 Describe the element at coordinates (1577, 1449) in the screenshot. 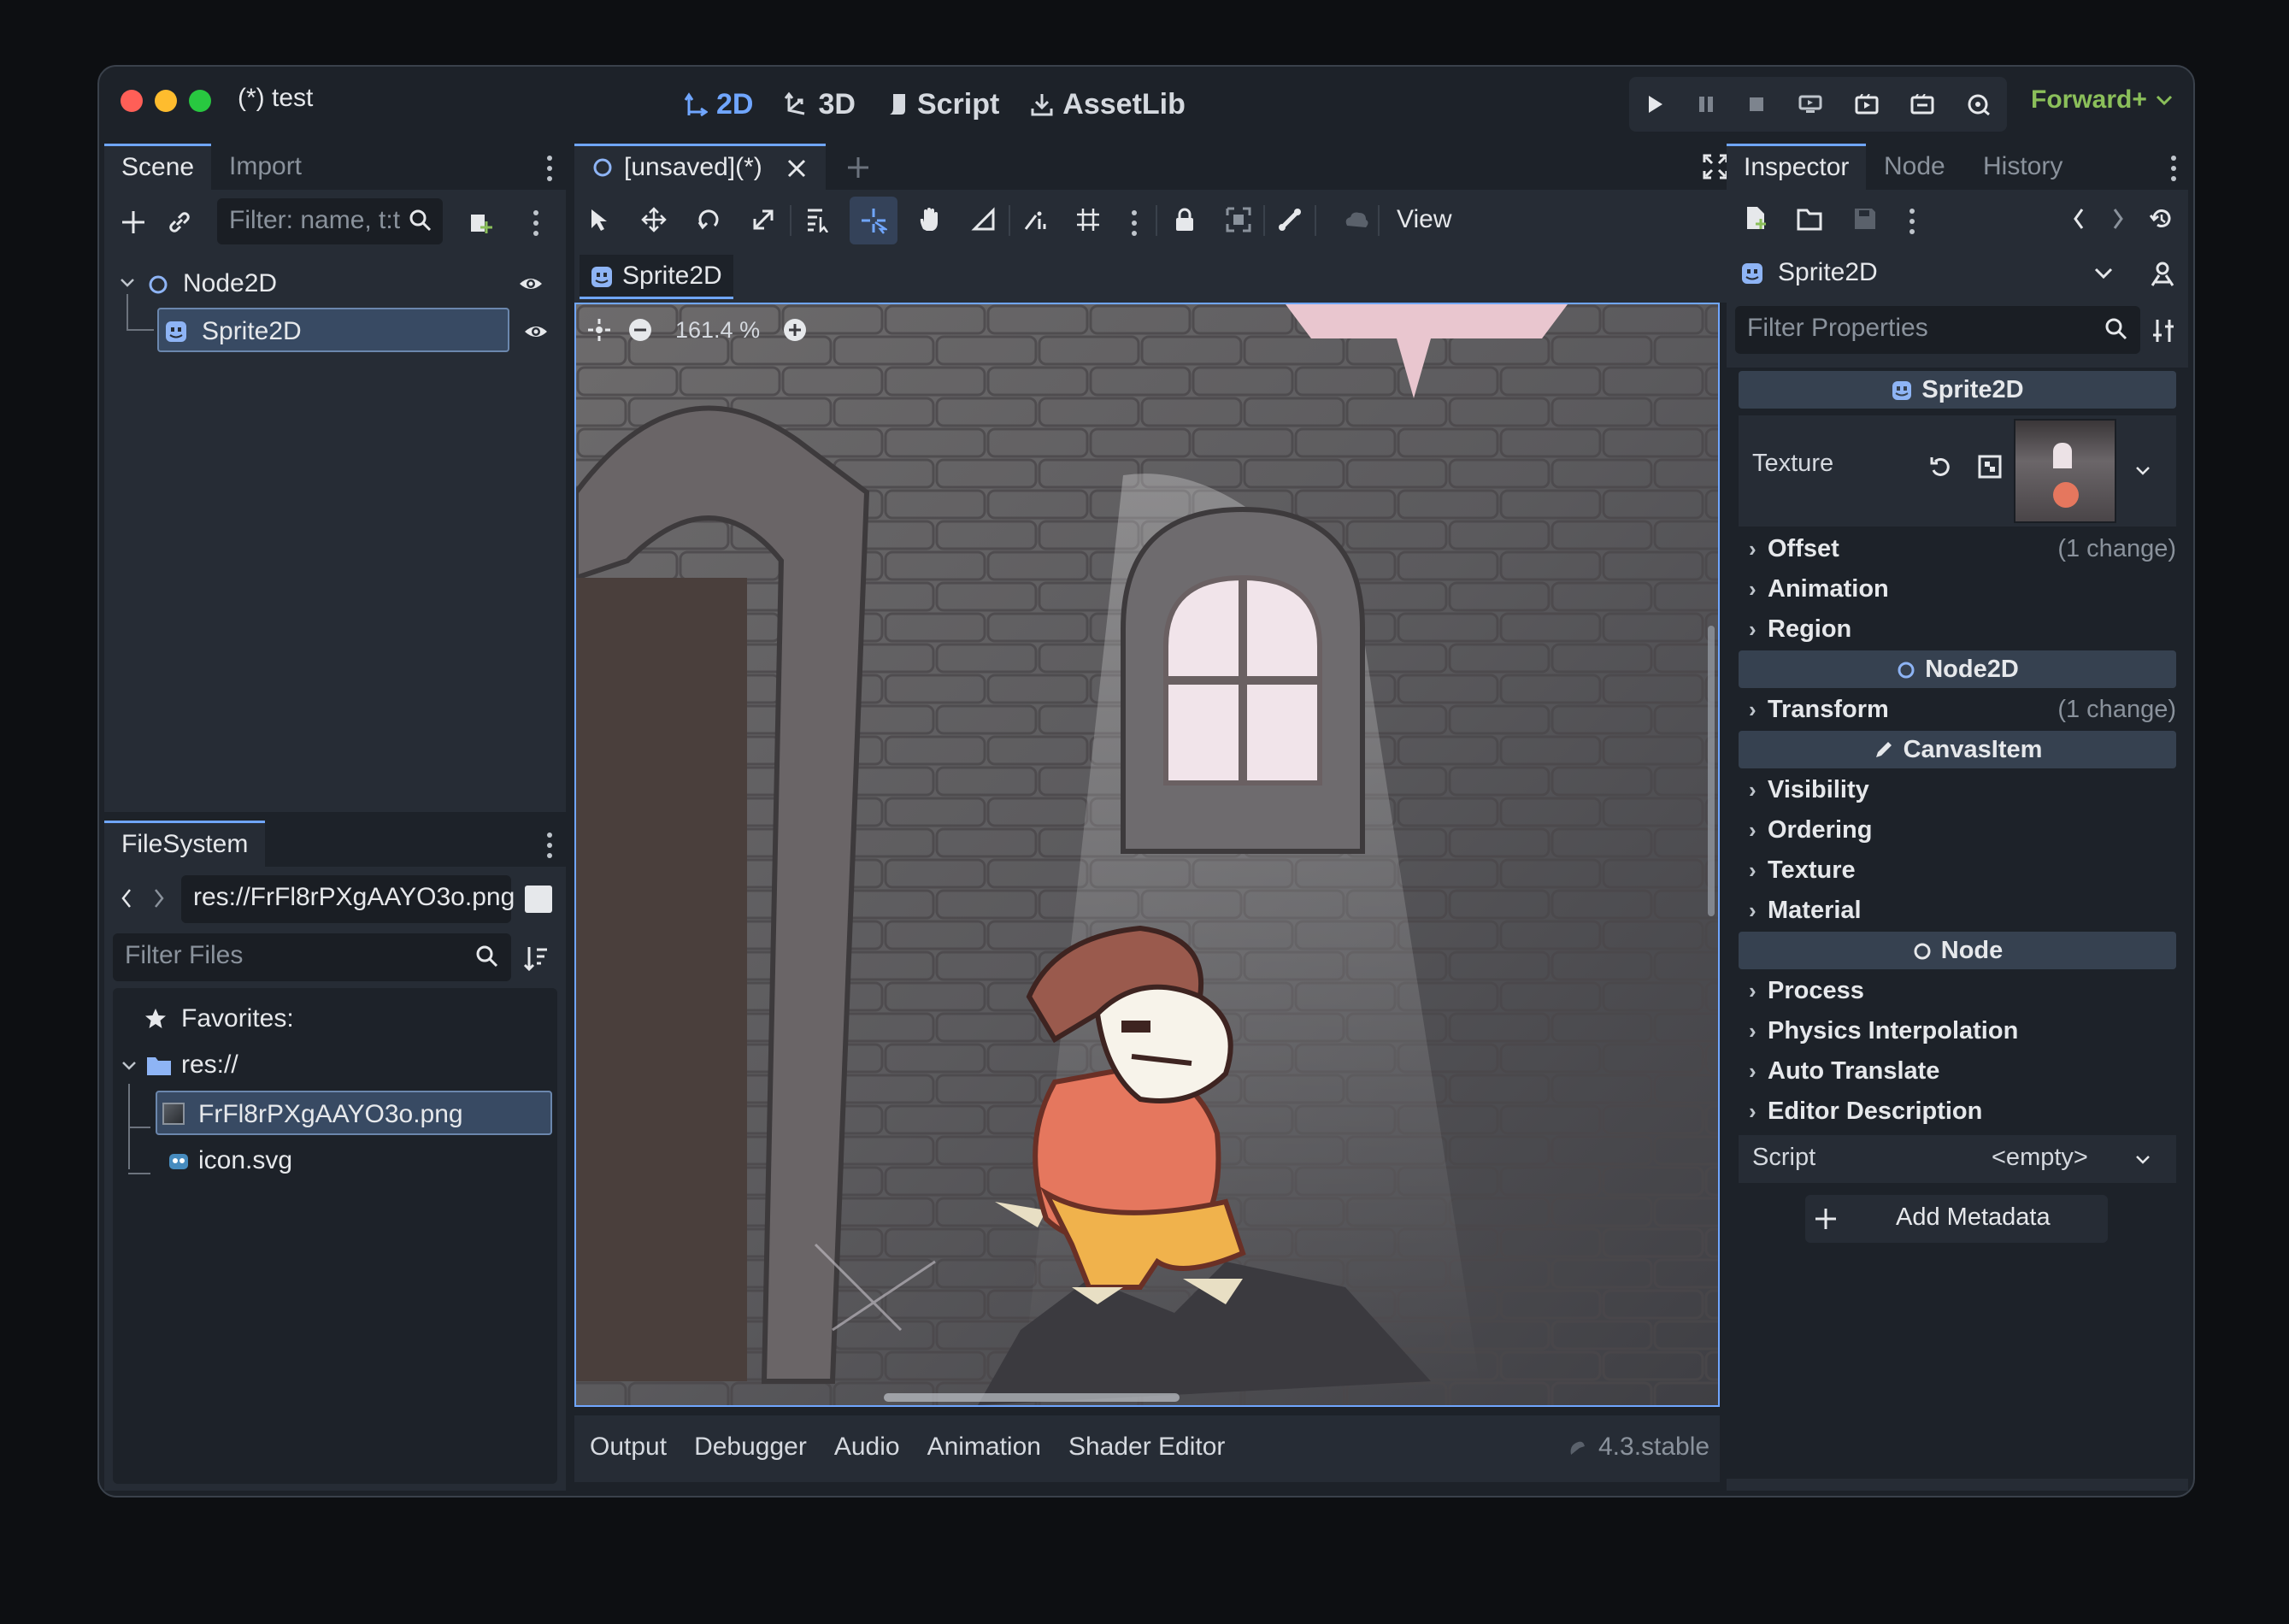

I see `update-spinner-icon` at that location.